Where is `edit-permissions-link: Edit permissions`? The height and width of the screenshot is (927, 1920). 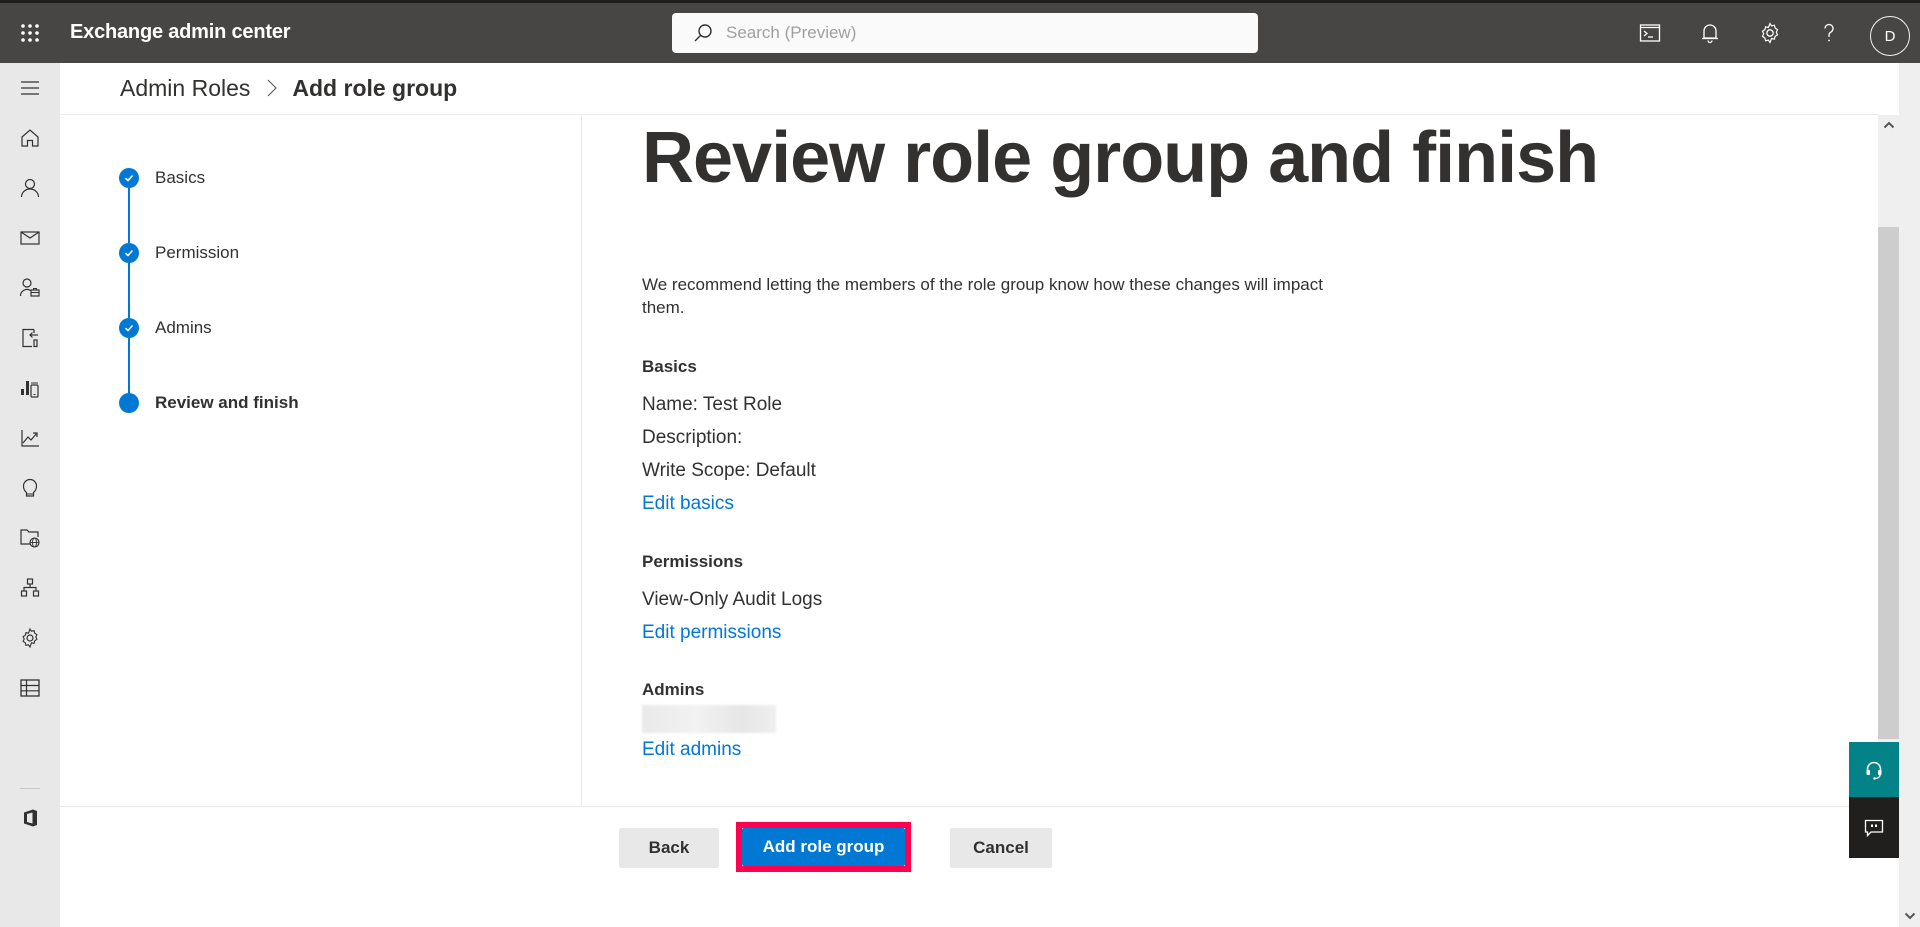 edit-permissions-link: Edit permissions is located at coordinates (711, 632).